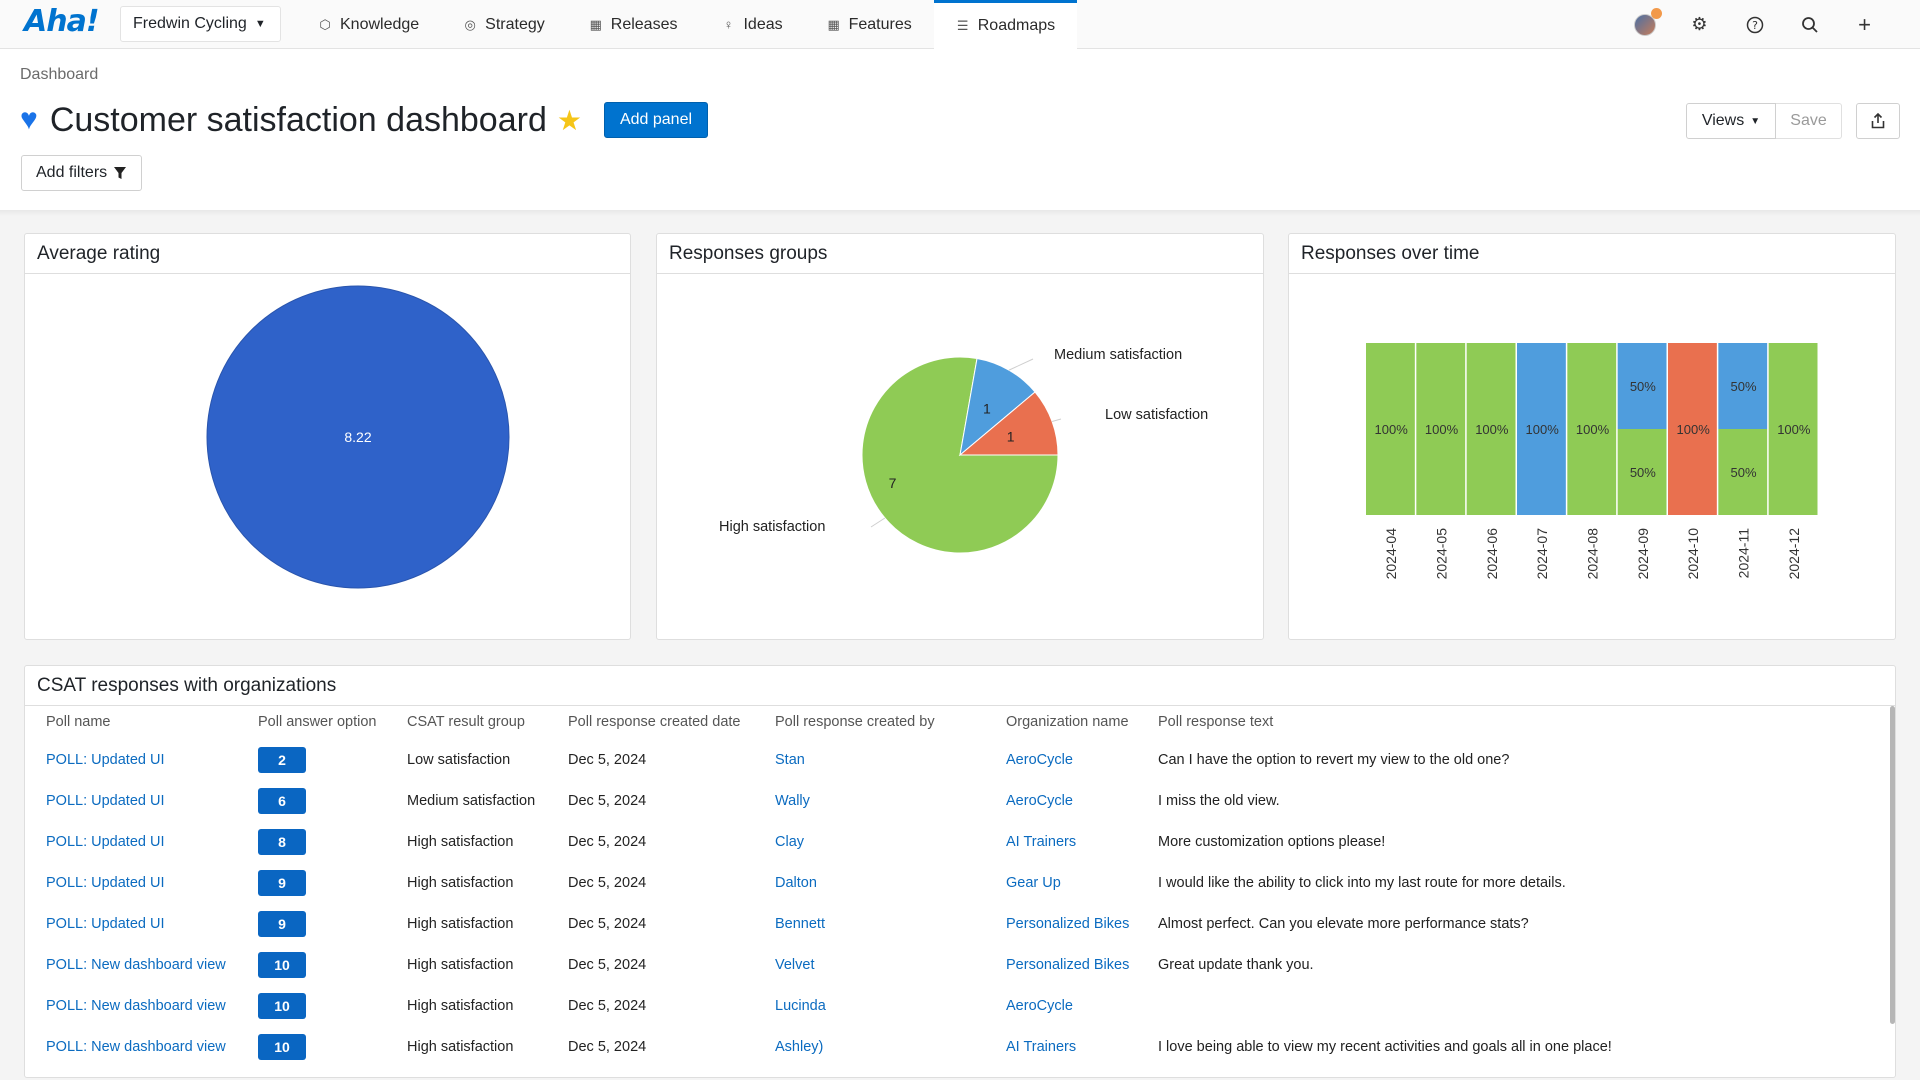  What do you see at coordinates (1067, 722) in the screenshot?
I see `column-header: Organization name` at bounding box center [1067, 722].